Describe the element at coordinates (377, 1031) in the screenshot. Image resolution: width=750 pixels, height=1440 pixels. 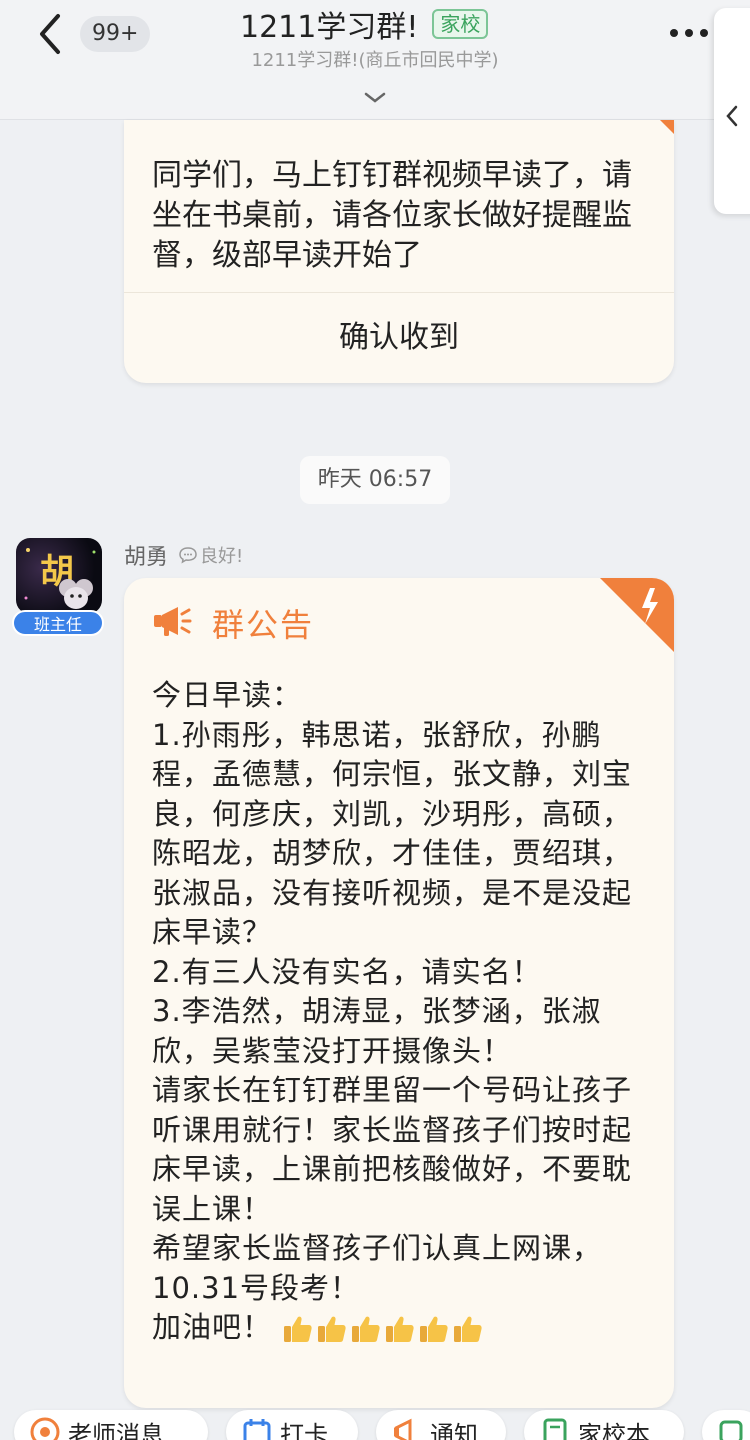
I see `announcement-line: 3.李浩然，胡涛显，张梦涵，张淑欣，吴紫莹没打开摄像头！` at that location.